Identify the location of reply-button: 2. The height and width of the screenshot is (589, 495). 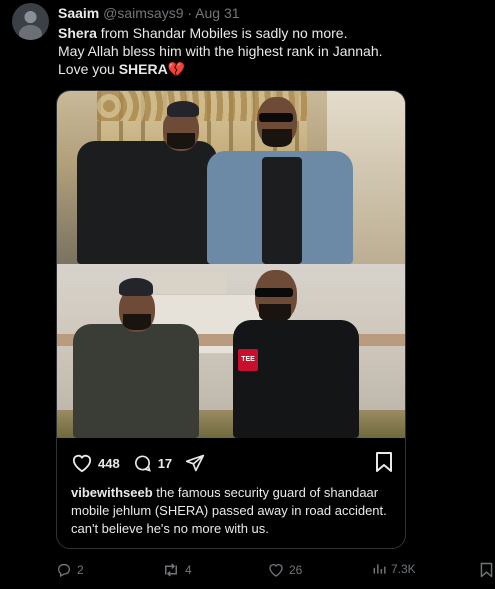
(70, 570).